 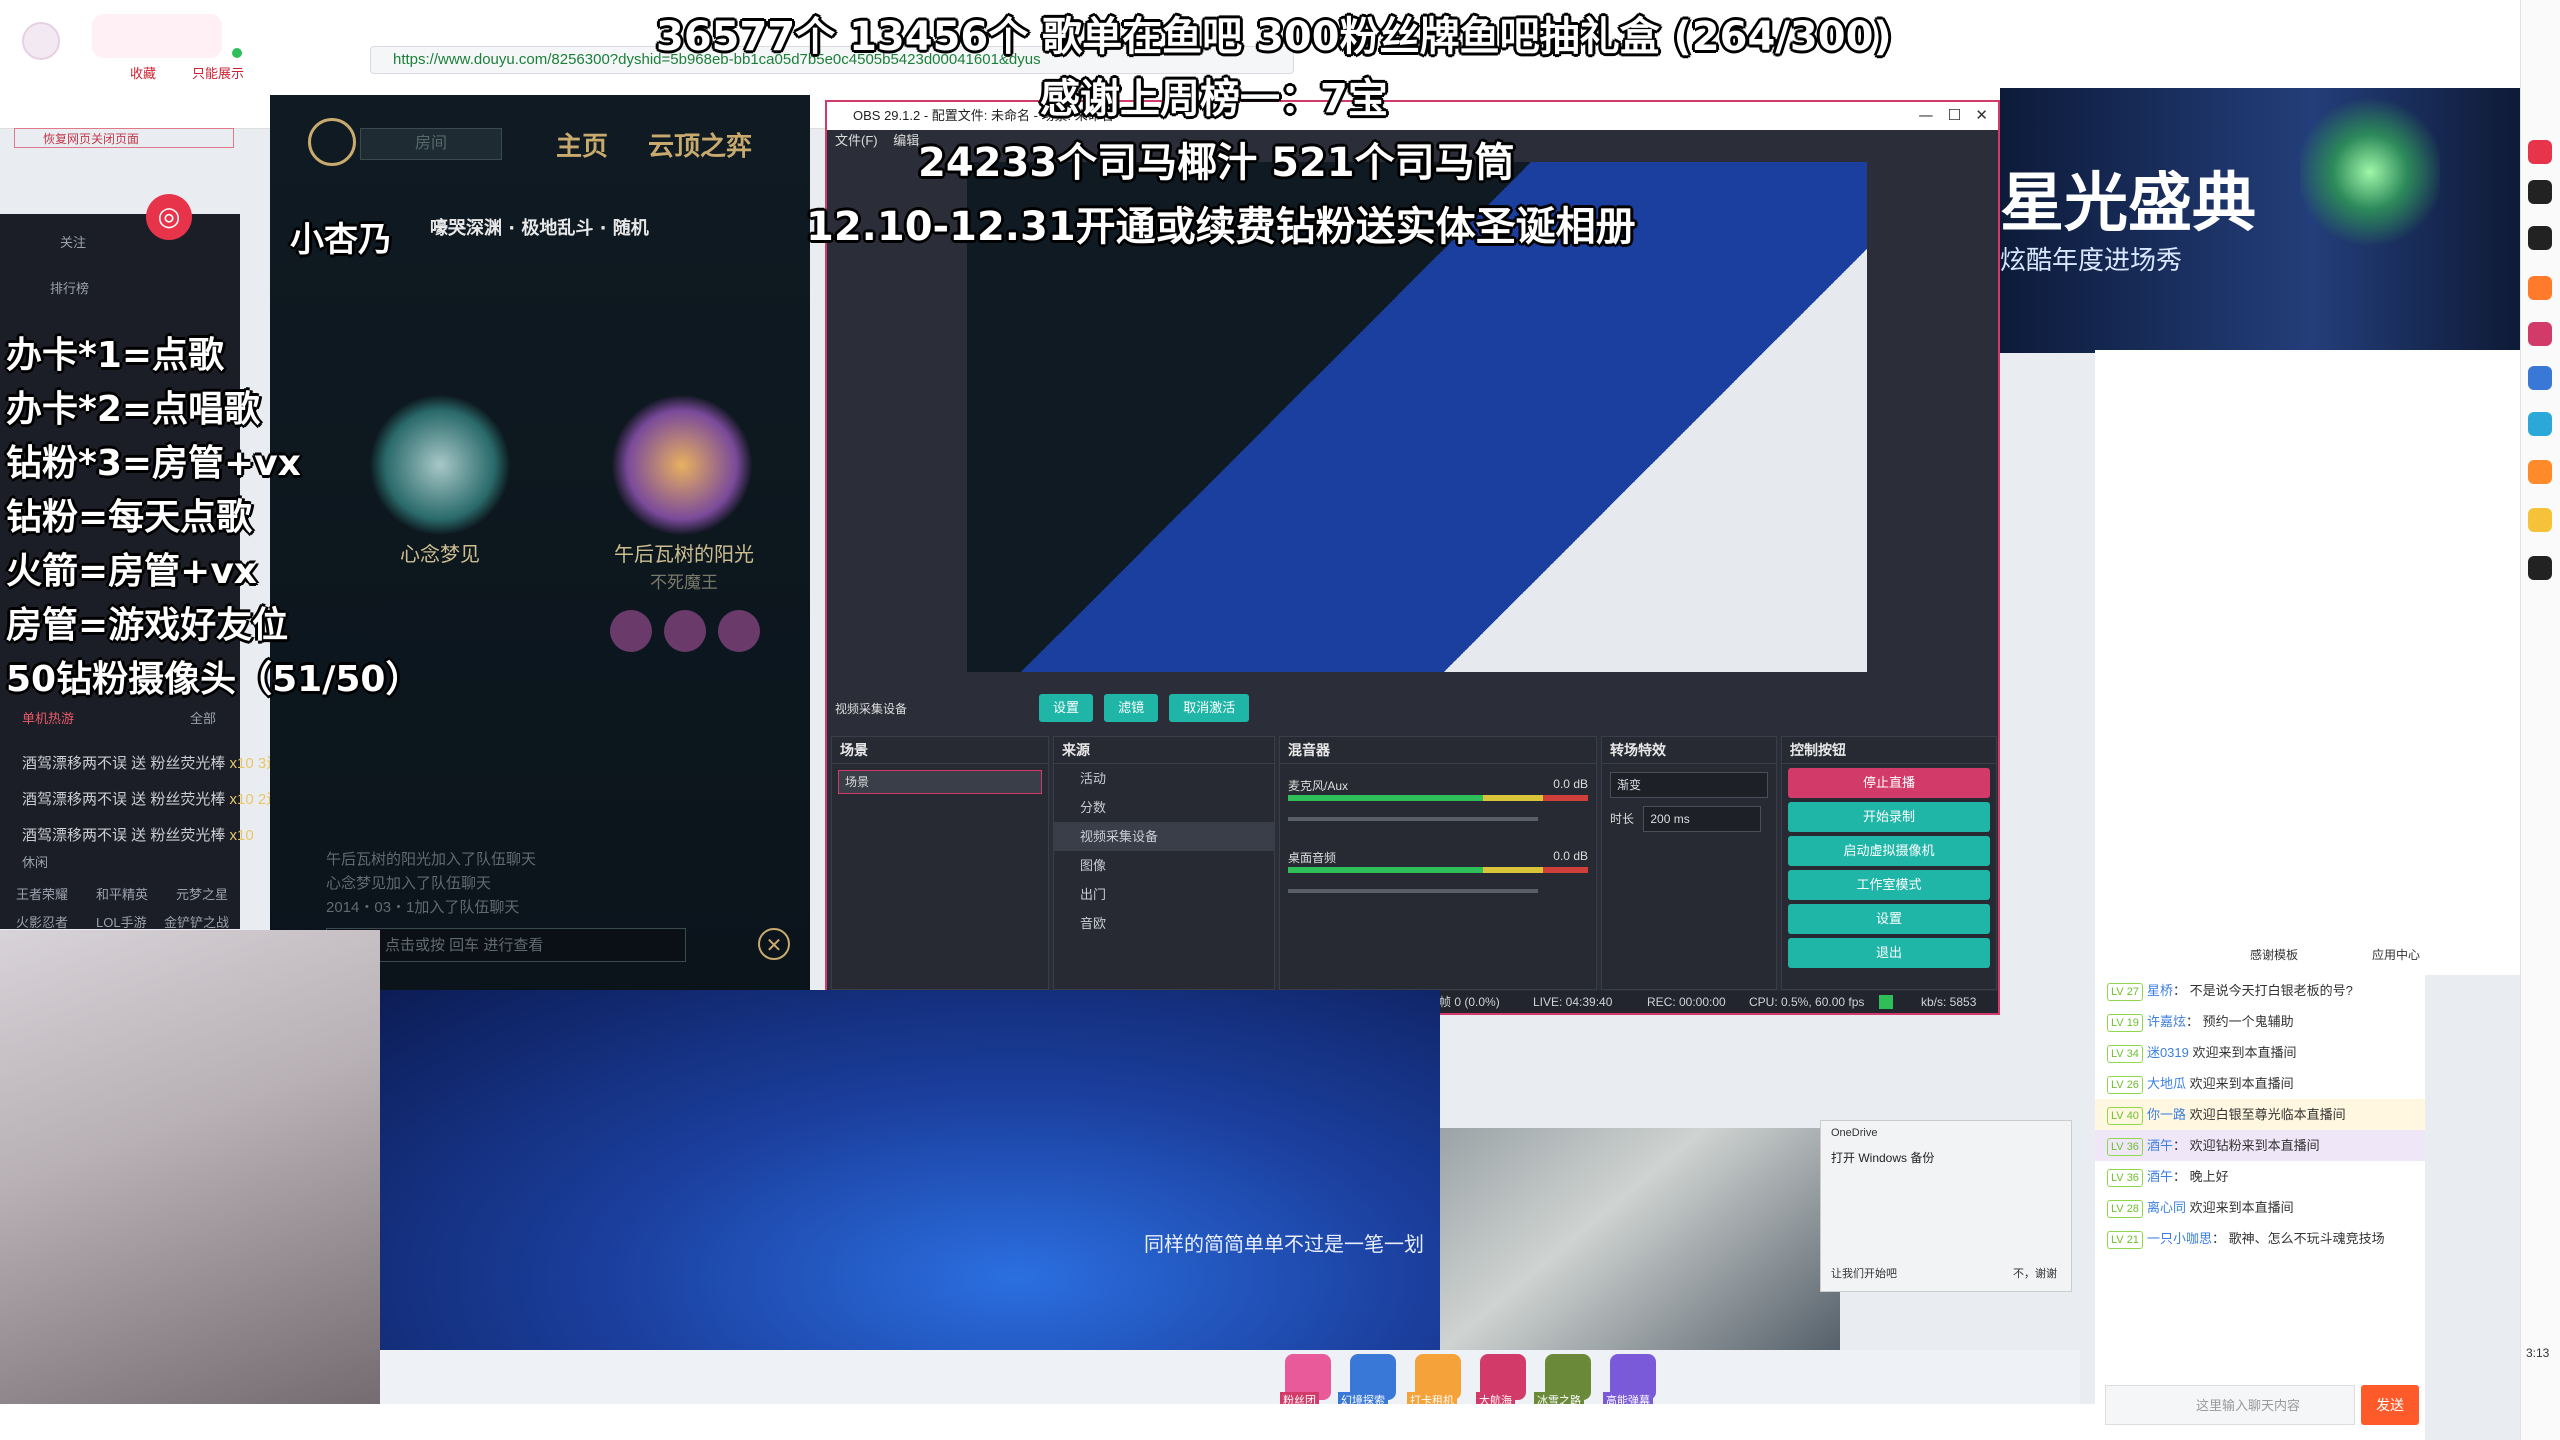 What do you see at coordinates (138, 835) in the screenshot?
I see `gift-message: 酒驾漂移两不误 送 粉丝荧光棒 x10` at bounding box center [138, 835].